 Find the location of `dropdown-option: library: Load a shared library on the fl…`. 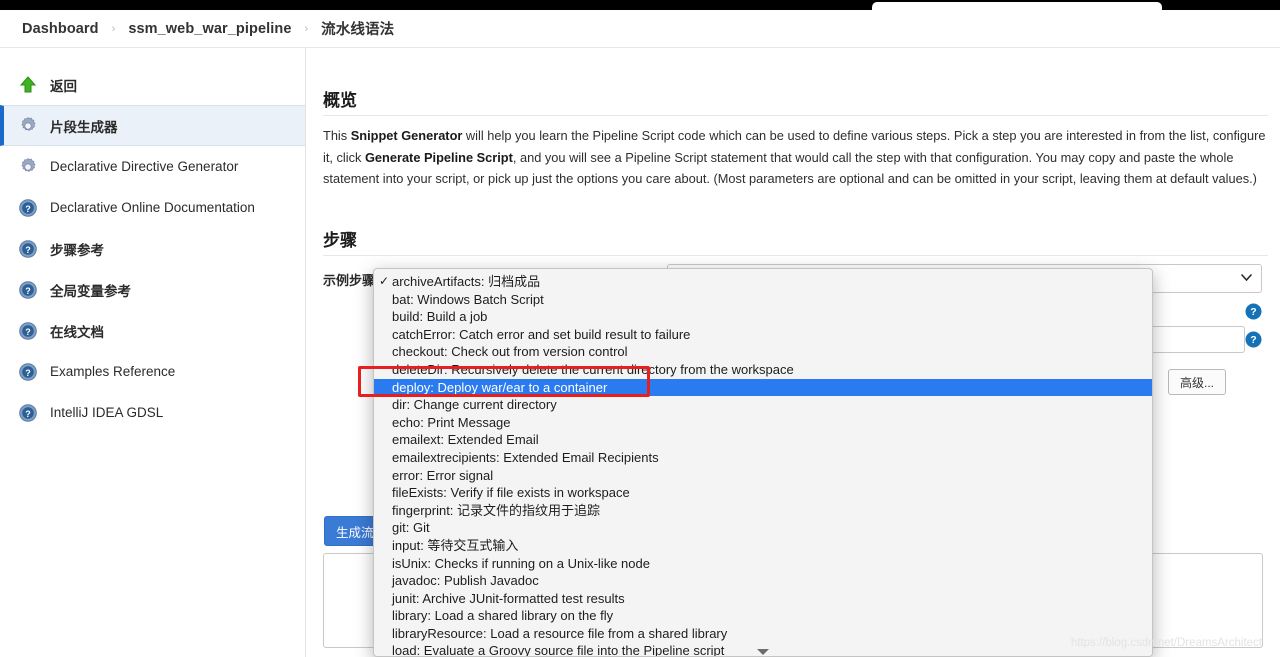

dropdown-option: library: Load a shared library on the fl… is located at coordinates (763, 616).